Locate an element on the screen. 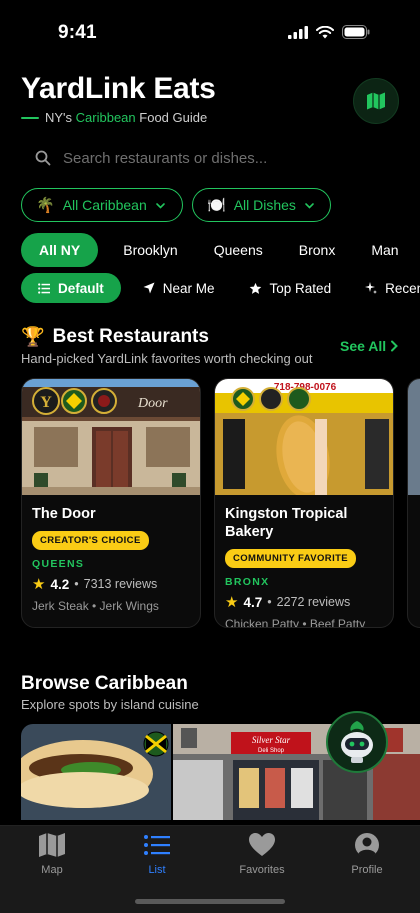  restaurant-name: Kingston Tropical Bakery is located at coordinates (286, 523).